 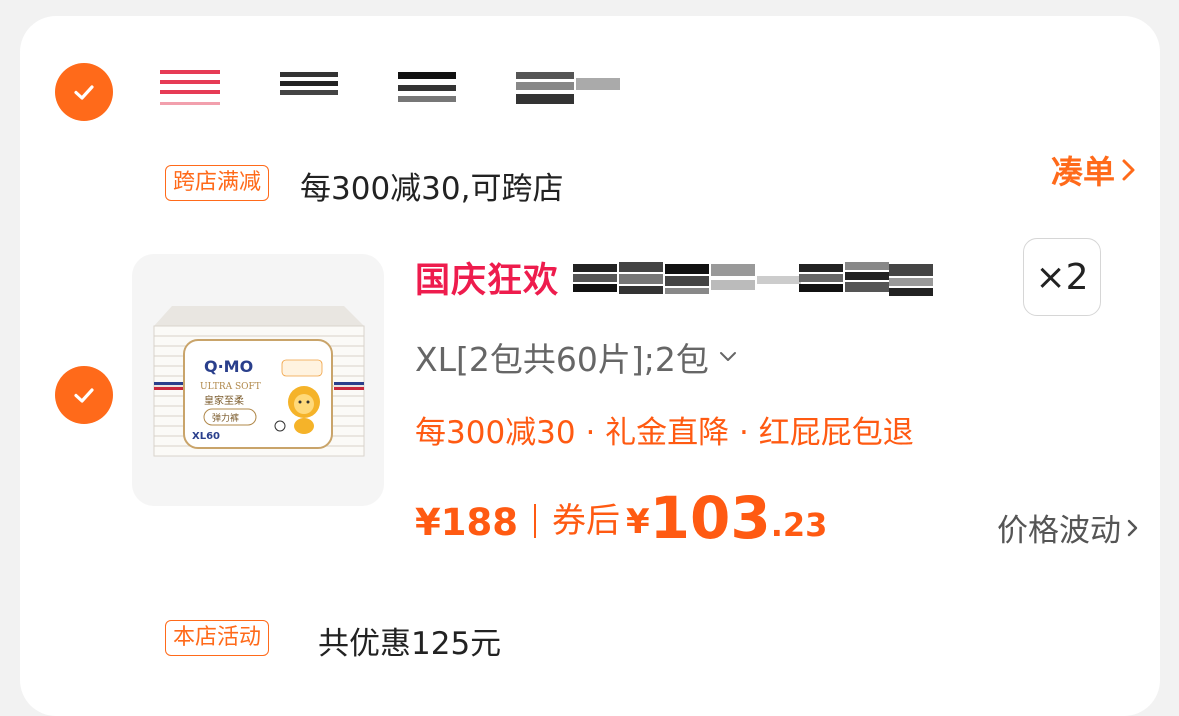 I want to click on price-trend-link: 价格波动, so click(x=1069, y=527).